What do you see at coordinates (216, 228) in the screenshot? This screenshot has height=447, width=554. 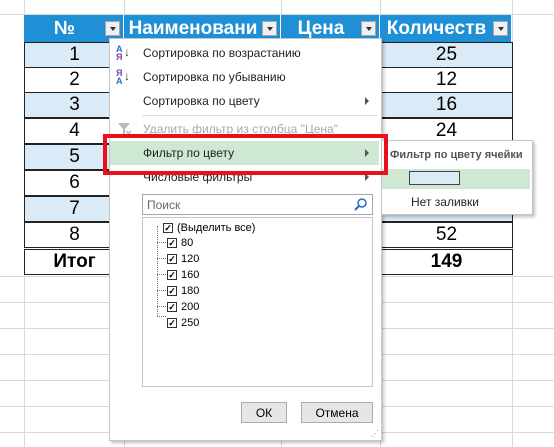 I see `list-item-label: (Выделить все)` at bounding box center [216, 228].